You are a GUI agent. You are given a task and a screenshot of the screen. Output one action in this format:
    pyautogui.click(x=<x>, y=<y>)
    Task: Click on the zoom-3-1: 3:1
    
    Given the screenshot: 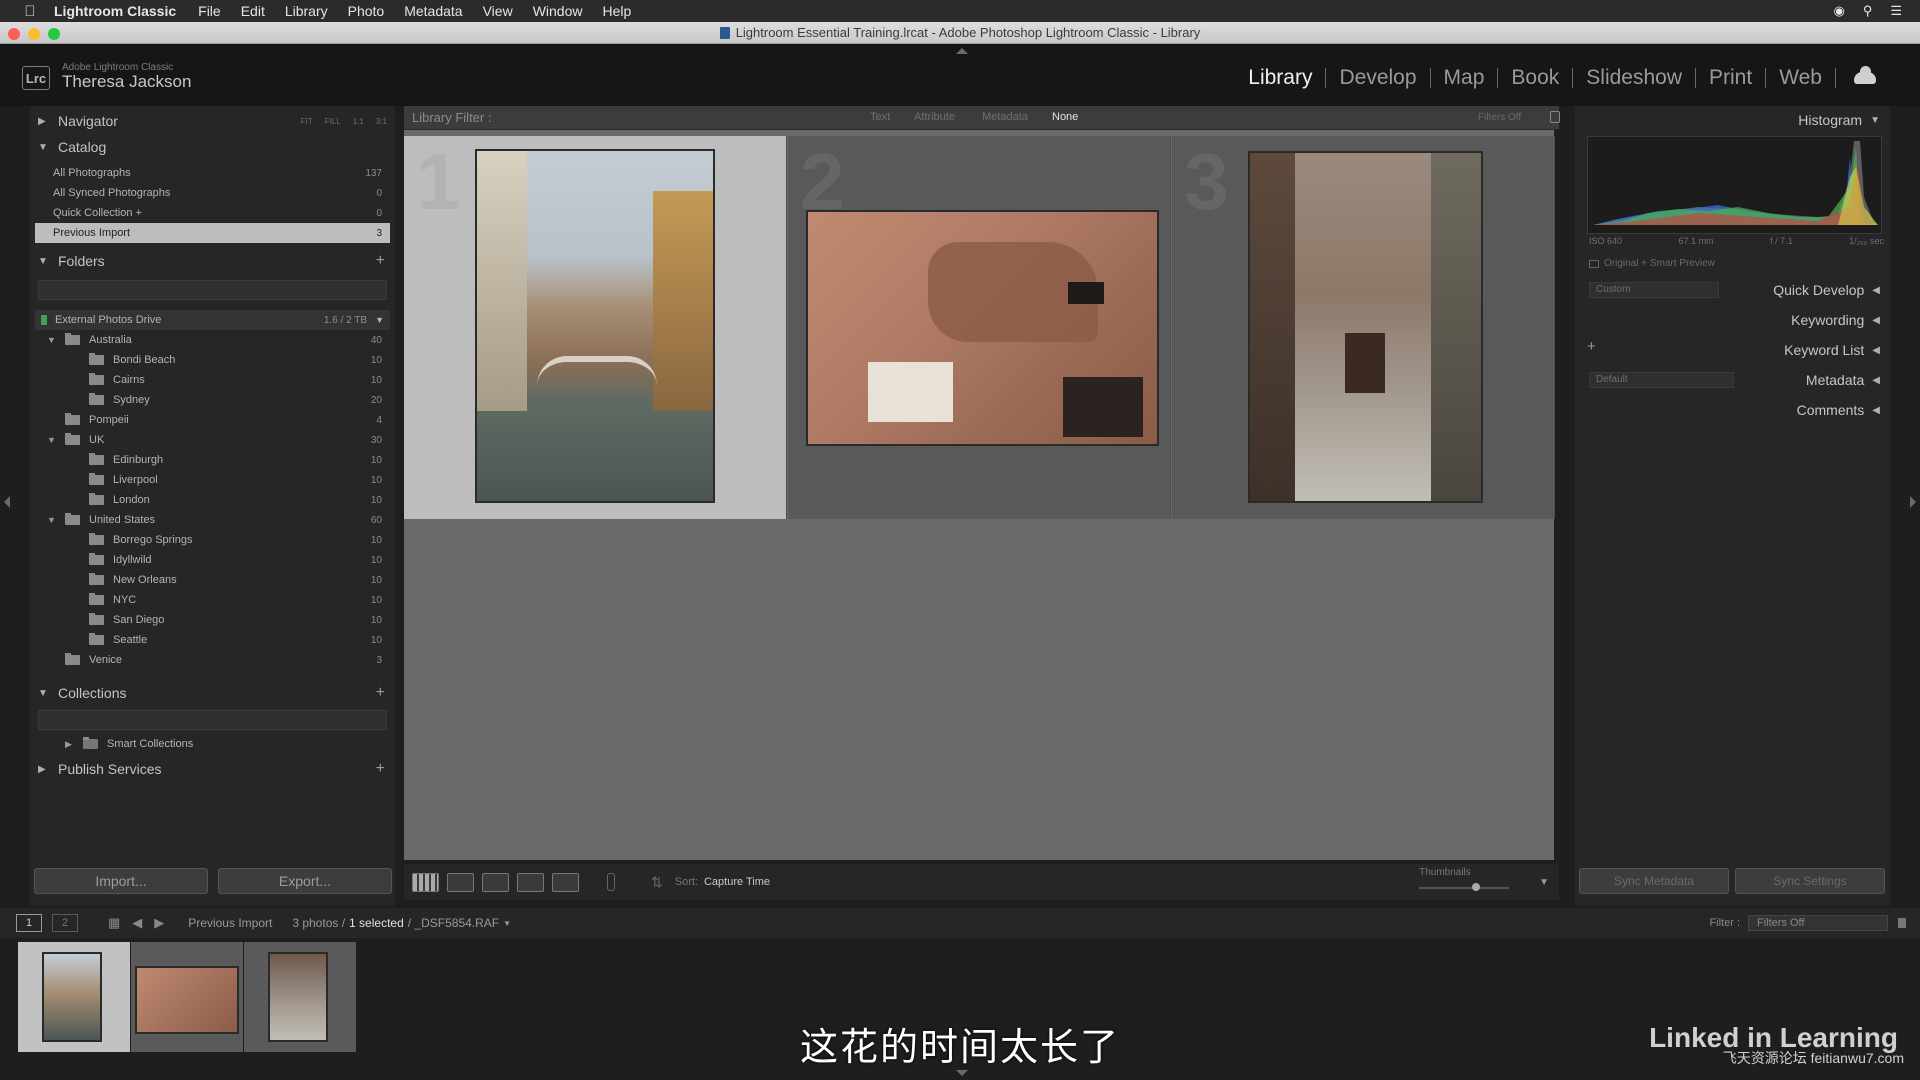 What is the action you would take?
    pyautogui.click(x=381, y=121)
    